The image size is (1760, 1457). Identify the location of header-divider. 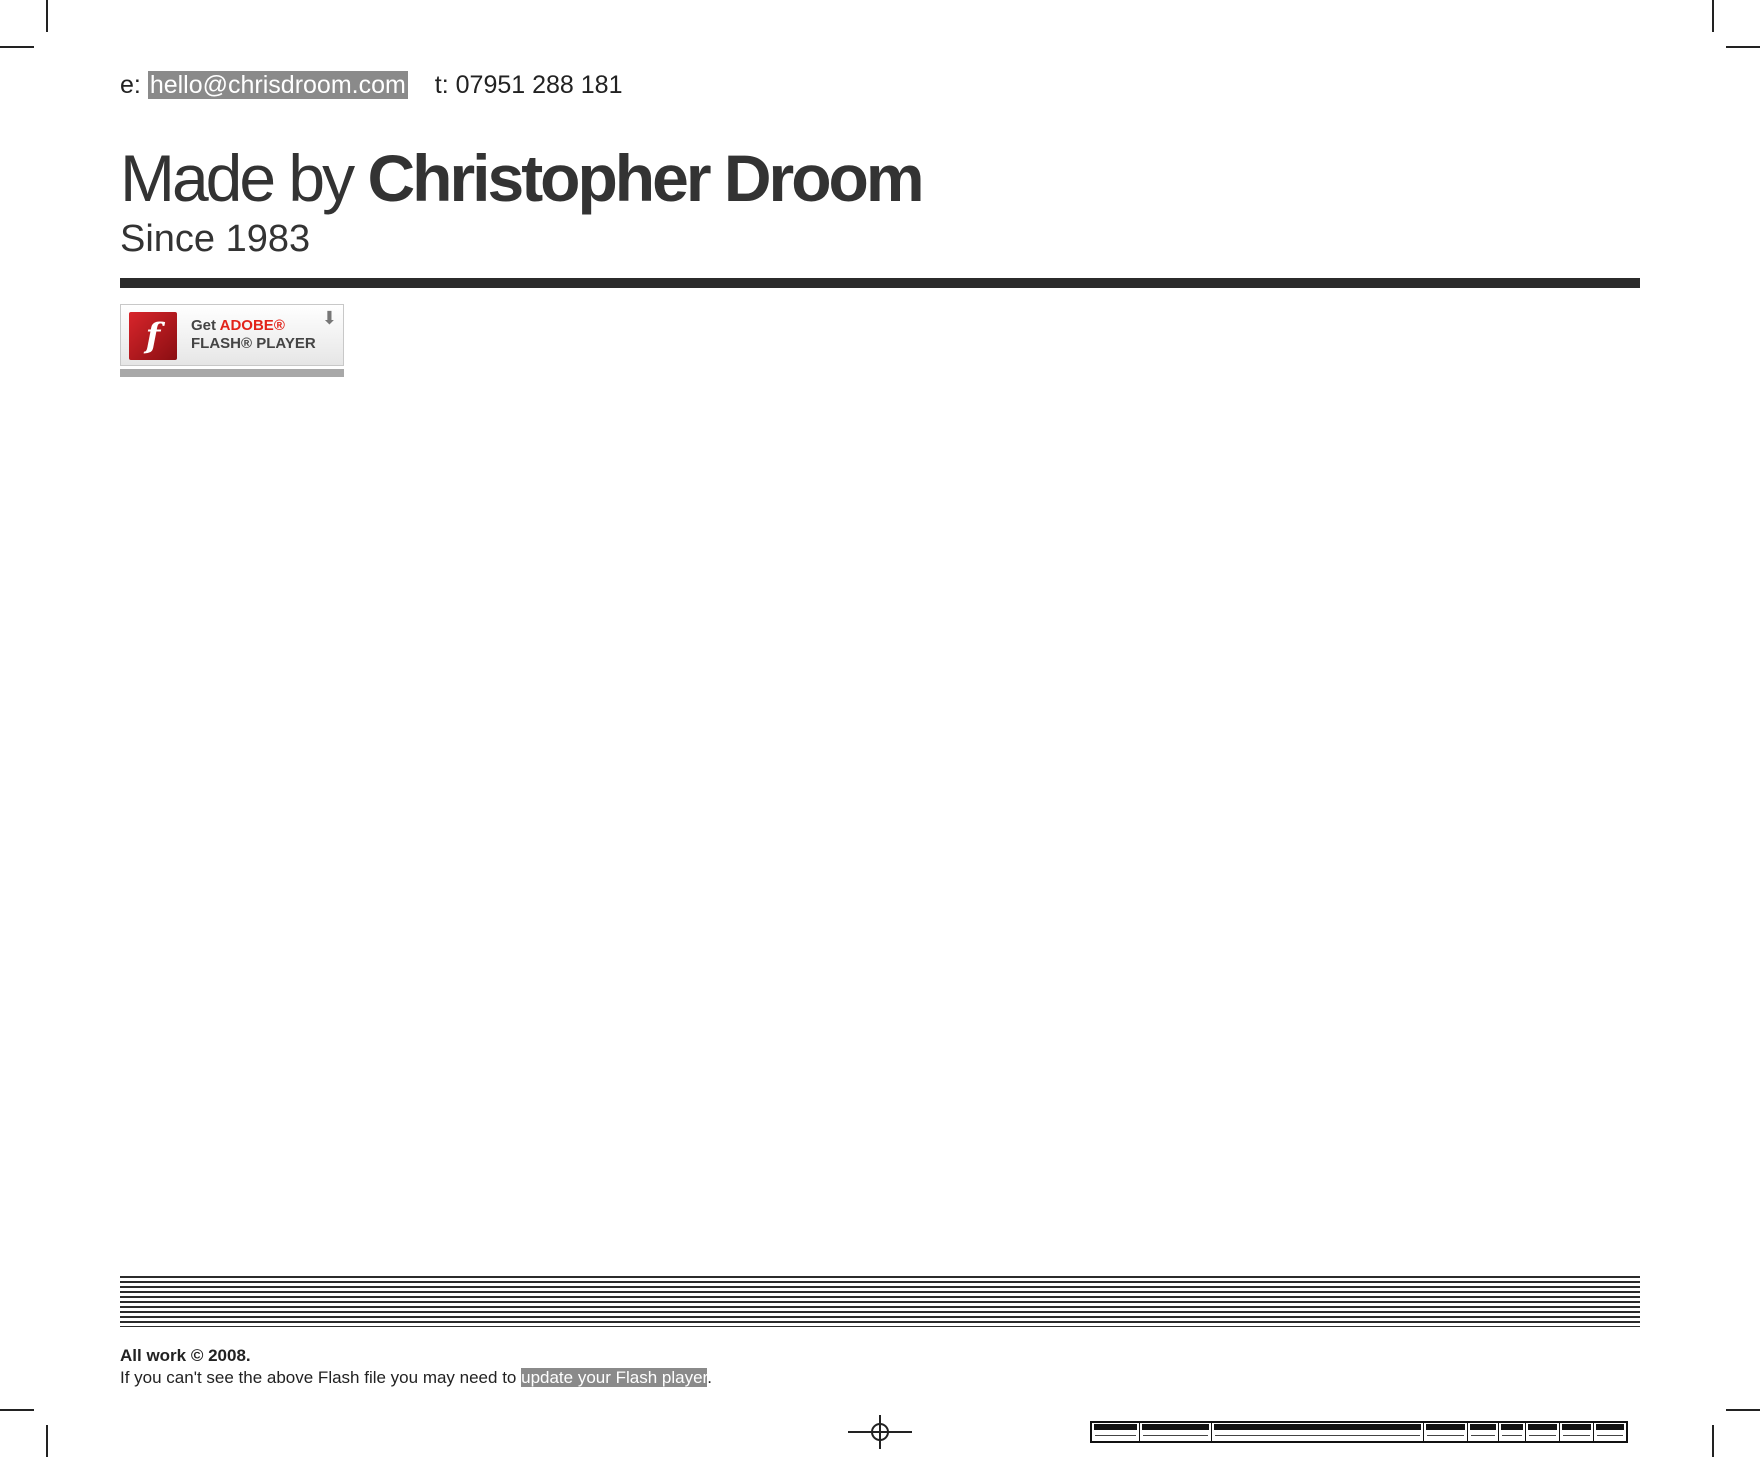
(880, 283).